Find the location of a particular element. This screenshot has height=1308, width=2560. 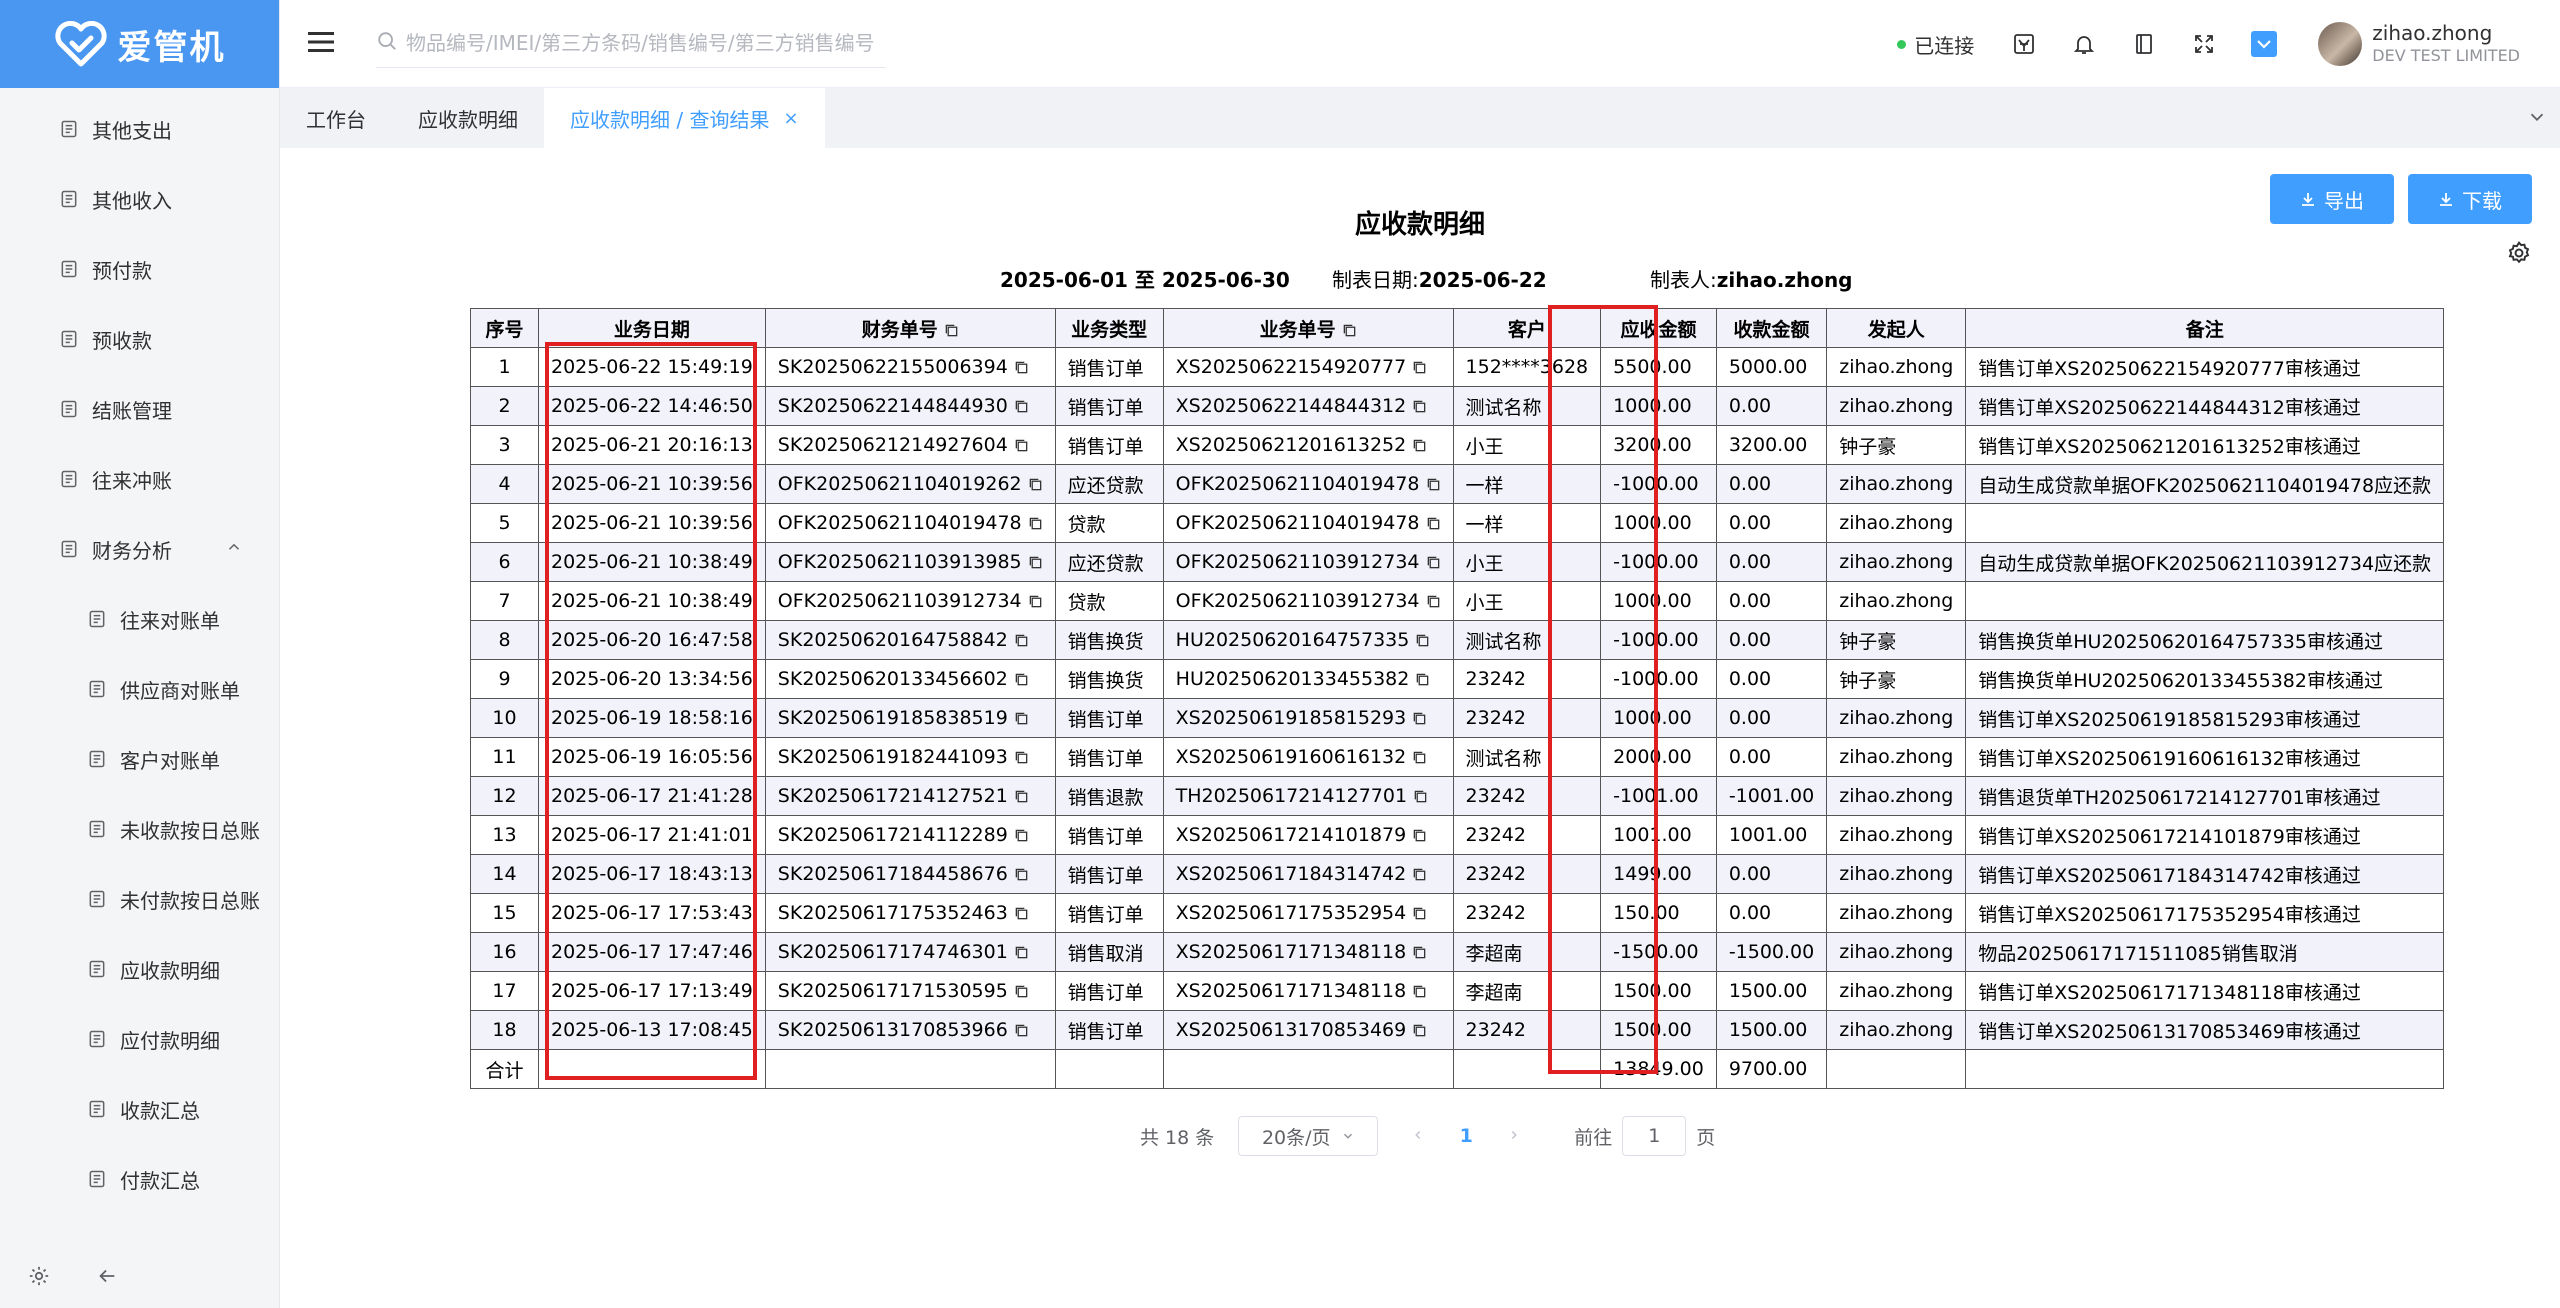

sidebar-item-4: 结账管理 is located at coordinates (139, 409).